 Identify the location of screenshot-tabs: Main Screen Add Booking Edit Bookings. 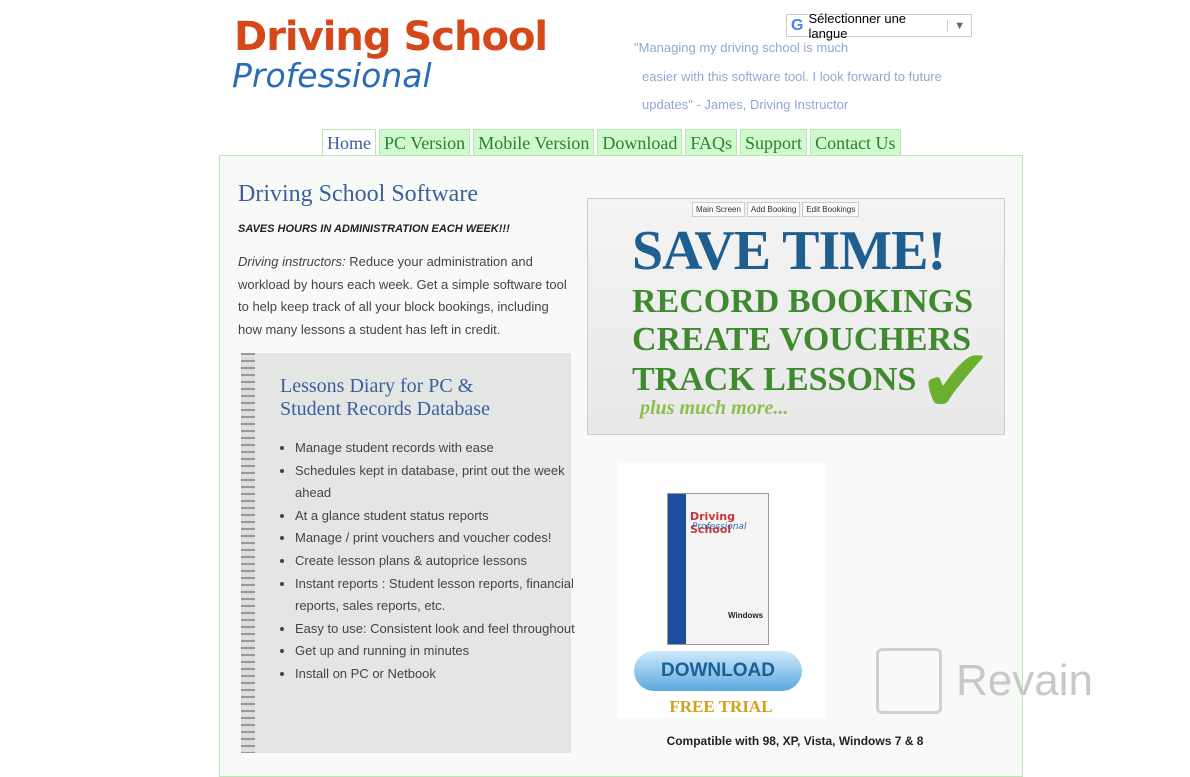
(776, 209).